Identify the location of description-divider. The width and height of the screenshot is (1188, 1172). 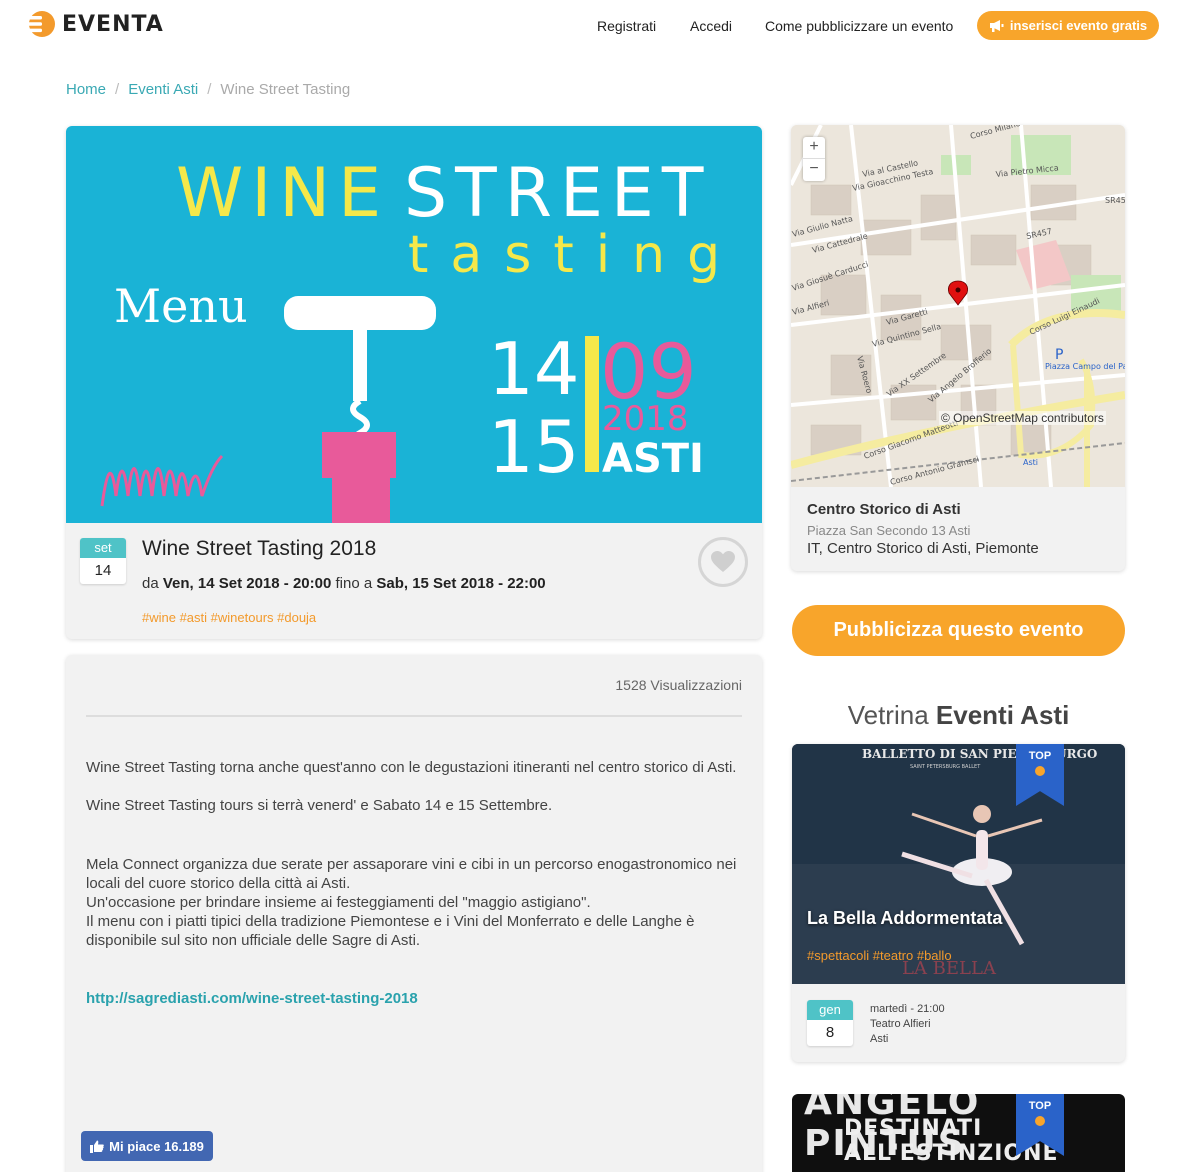
(414, 716).